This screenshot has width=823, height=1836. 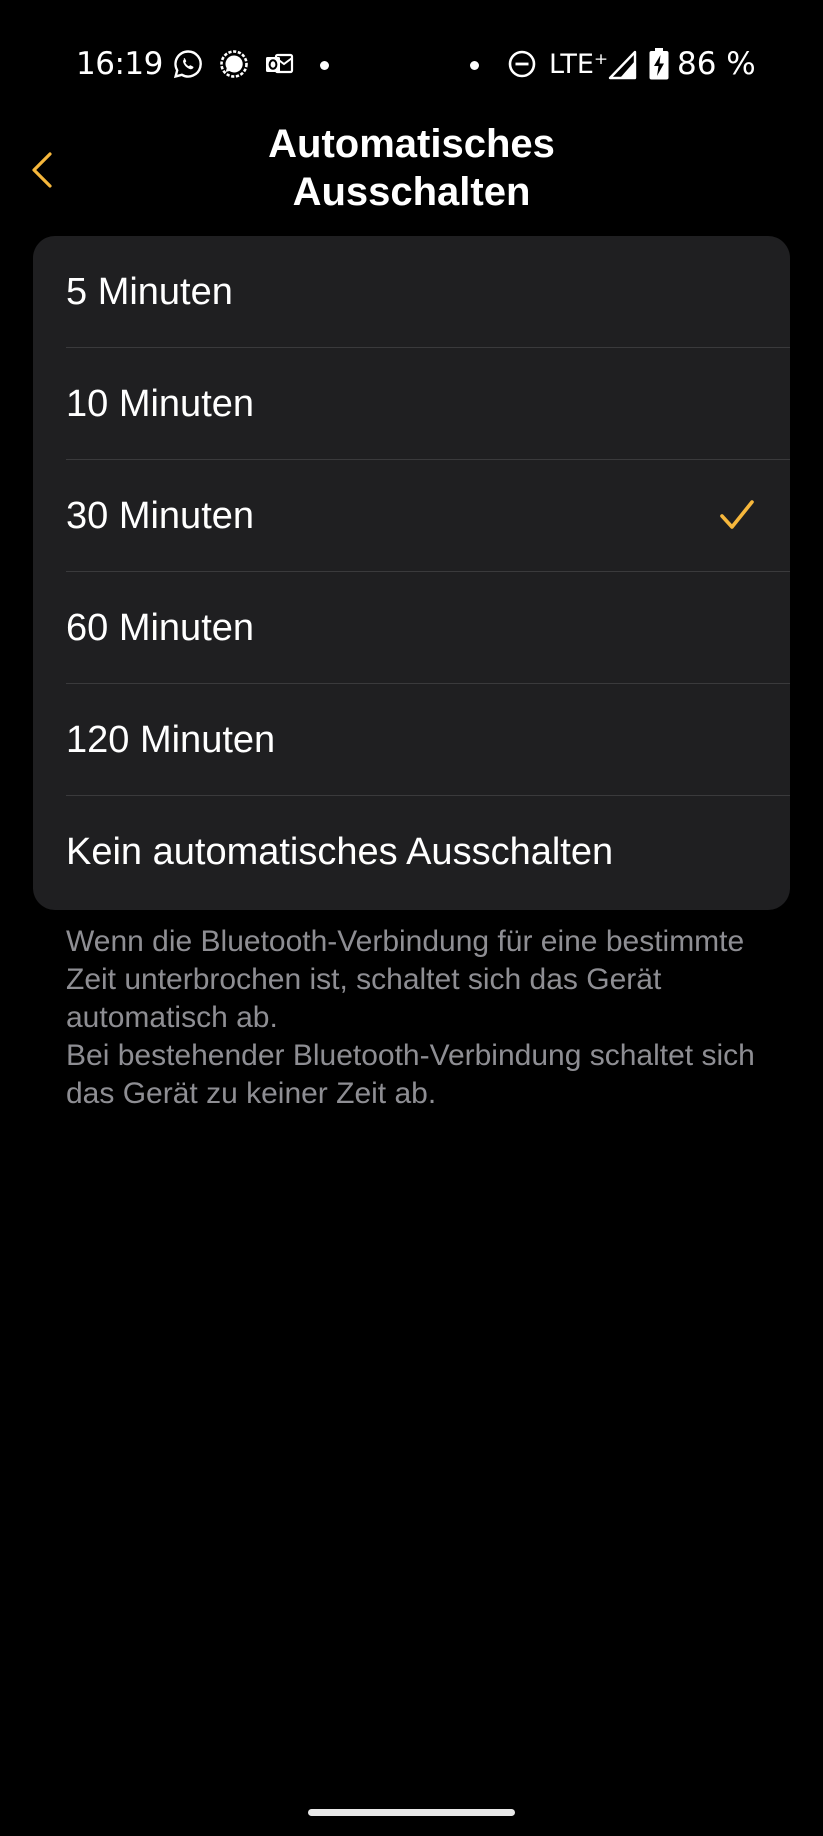 What do you see at coordinates (716, 64) in the screenshot?
I see `battery-percentage: 86 %` at bounding box center [716, 64].